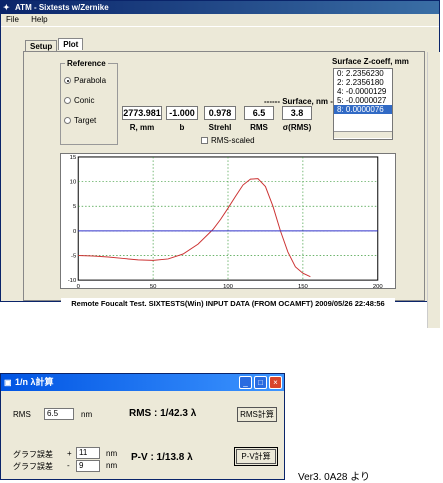 The width and height of the screenshot is (443, 483). What do you see at coordinates (67, 80) in the screenshot?
I see `radio-dot-parabola` at bounding box center [67, 80].